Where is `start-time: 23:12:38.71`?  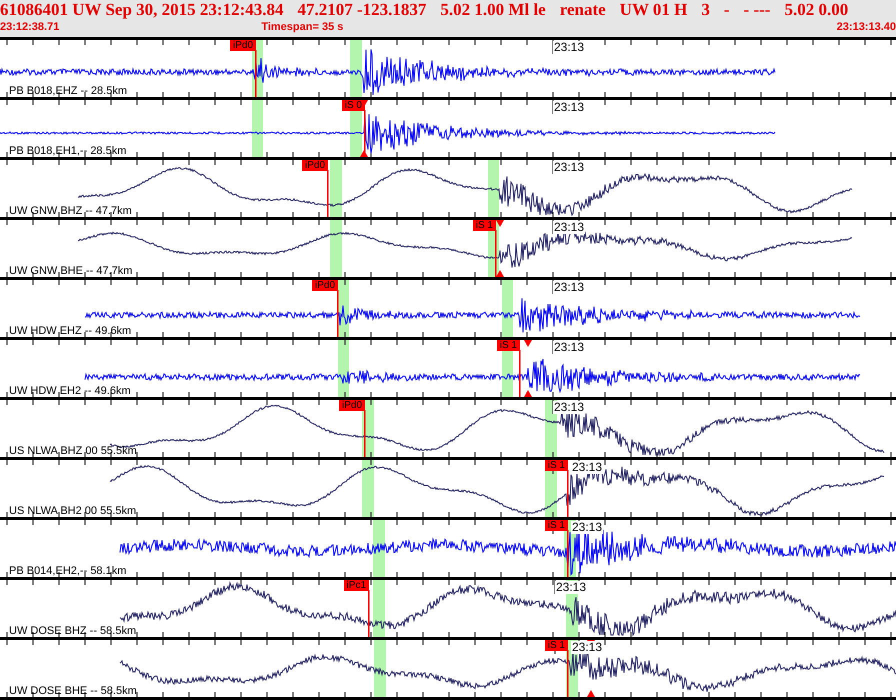 start-time: 23:12:38.71 is located at coordinates (30, 27).